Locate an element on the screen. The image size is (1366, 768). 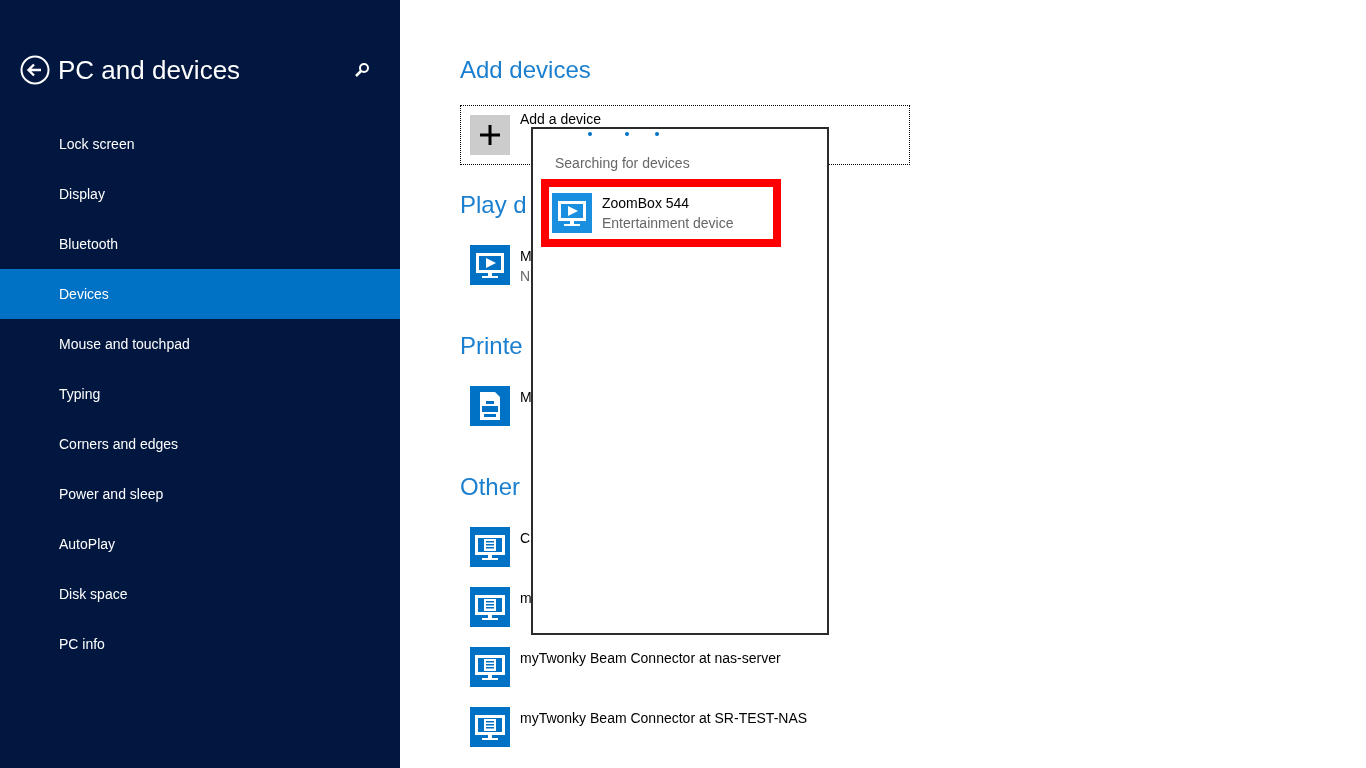
sidebar-item: Mouse and touchpad is located at coordinates (200, 344).